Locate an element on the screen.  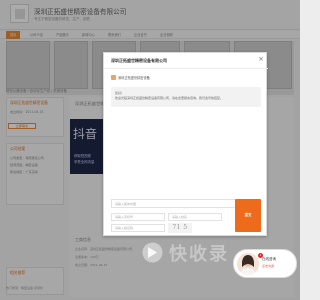
phone-input: 请输入手机号 is located at coordinates (138, 217).